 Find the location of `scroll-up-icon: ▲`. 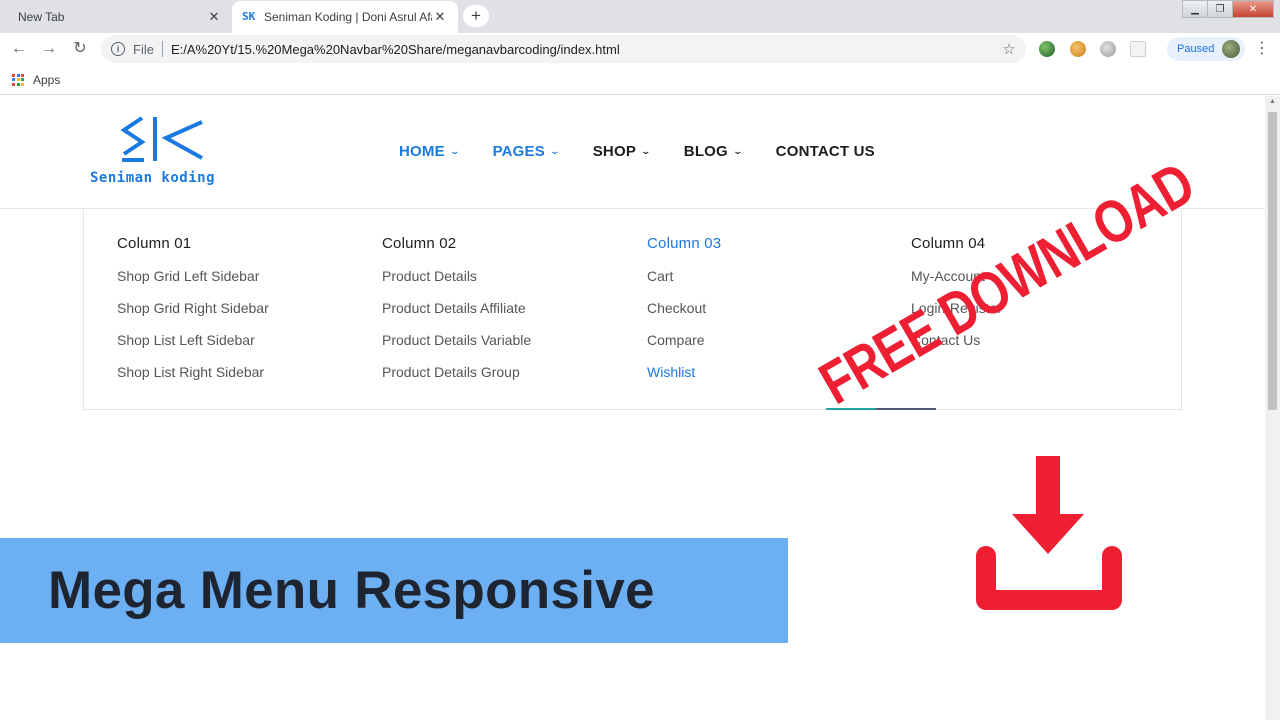

scroll-up-icon: ▲ is located at coordinates (1272, 101).